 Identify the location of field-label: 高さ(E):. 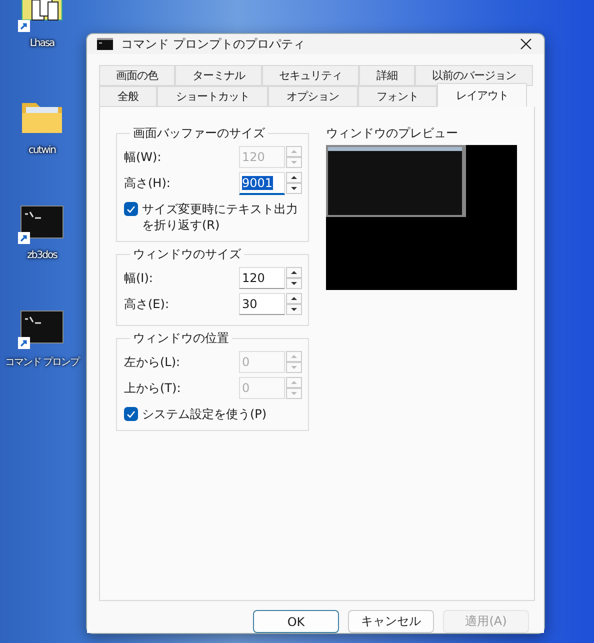
(147, 304).